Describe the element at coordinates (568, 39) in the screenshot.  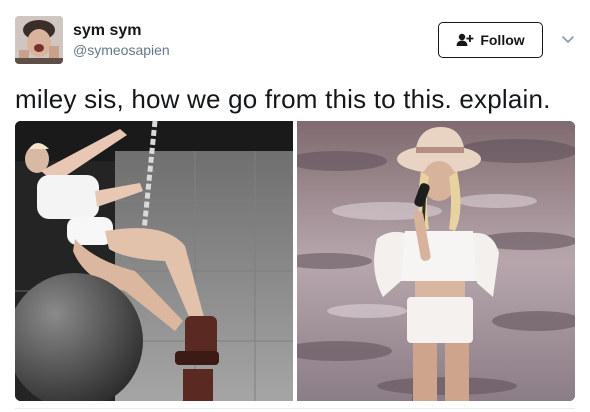
I see `chevron-down-icon` at that location.